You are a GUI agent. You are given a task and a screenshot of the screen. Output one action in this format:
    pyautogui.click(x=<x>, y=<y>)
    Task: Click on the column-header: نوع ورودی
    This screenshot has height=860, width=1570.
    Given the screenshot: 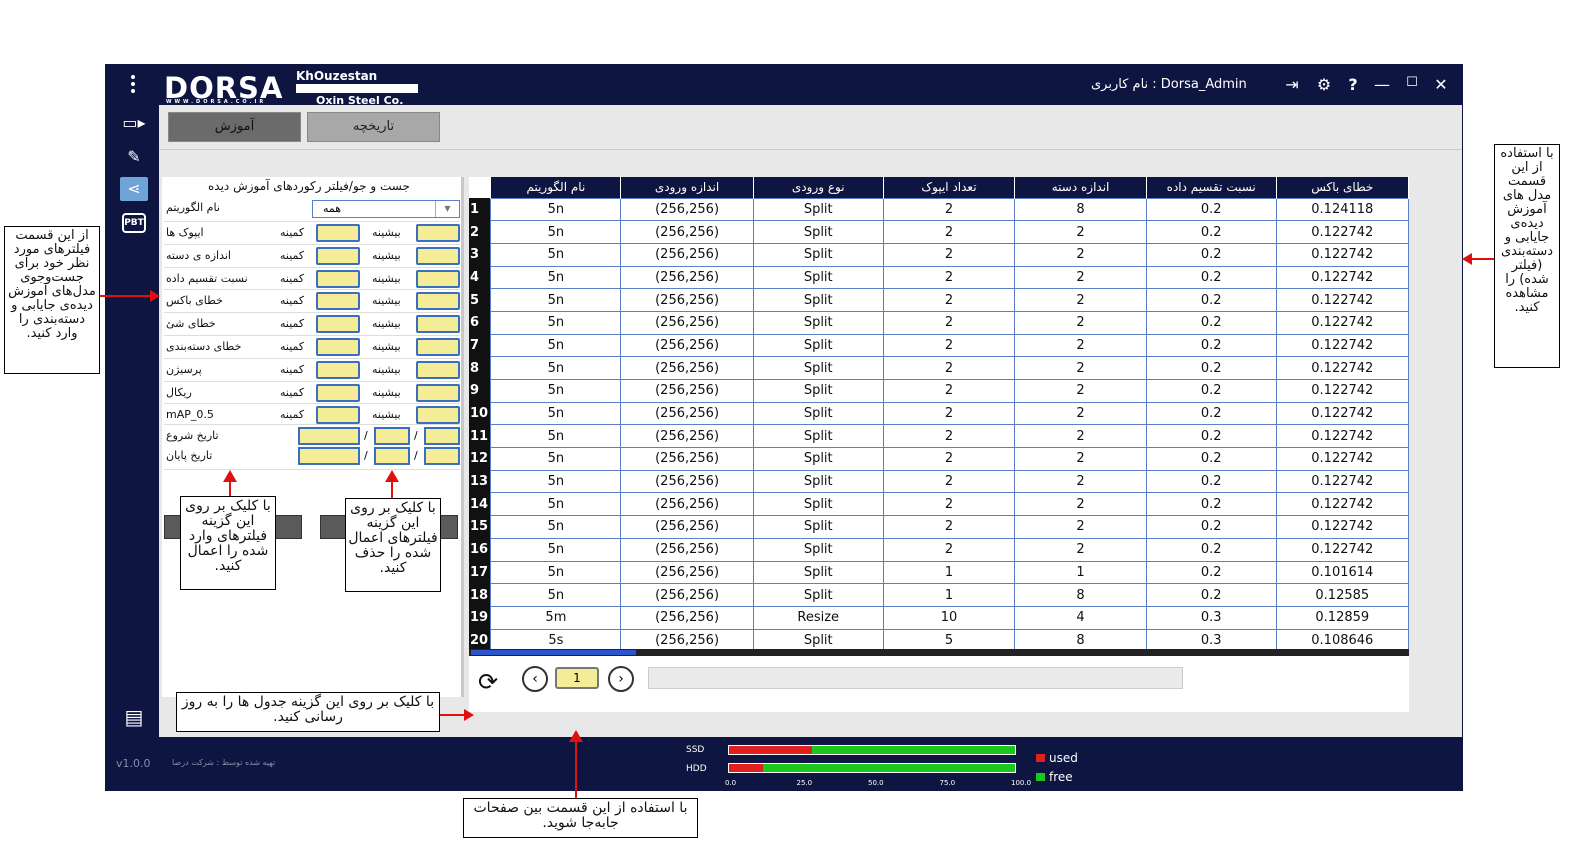 What is the action you would take?
    pyautogui.click(x=818, y=187)
    